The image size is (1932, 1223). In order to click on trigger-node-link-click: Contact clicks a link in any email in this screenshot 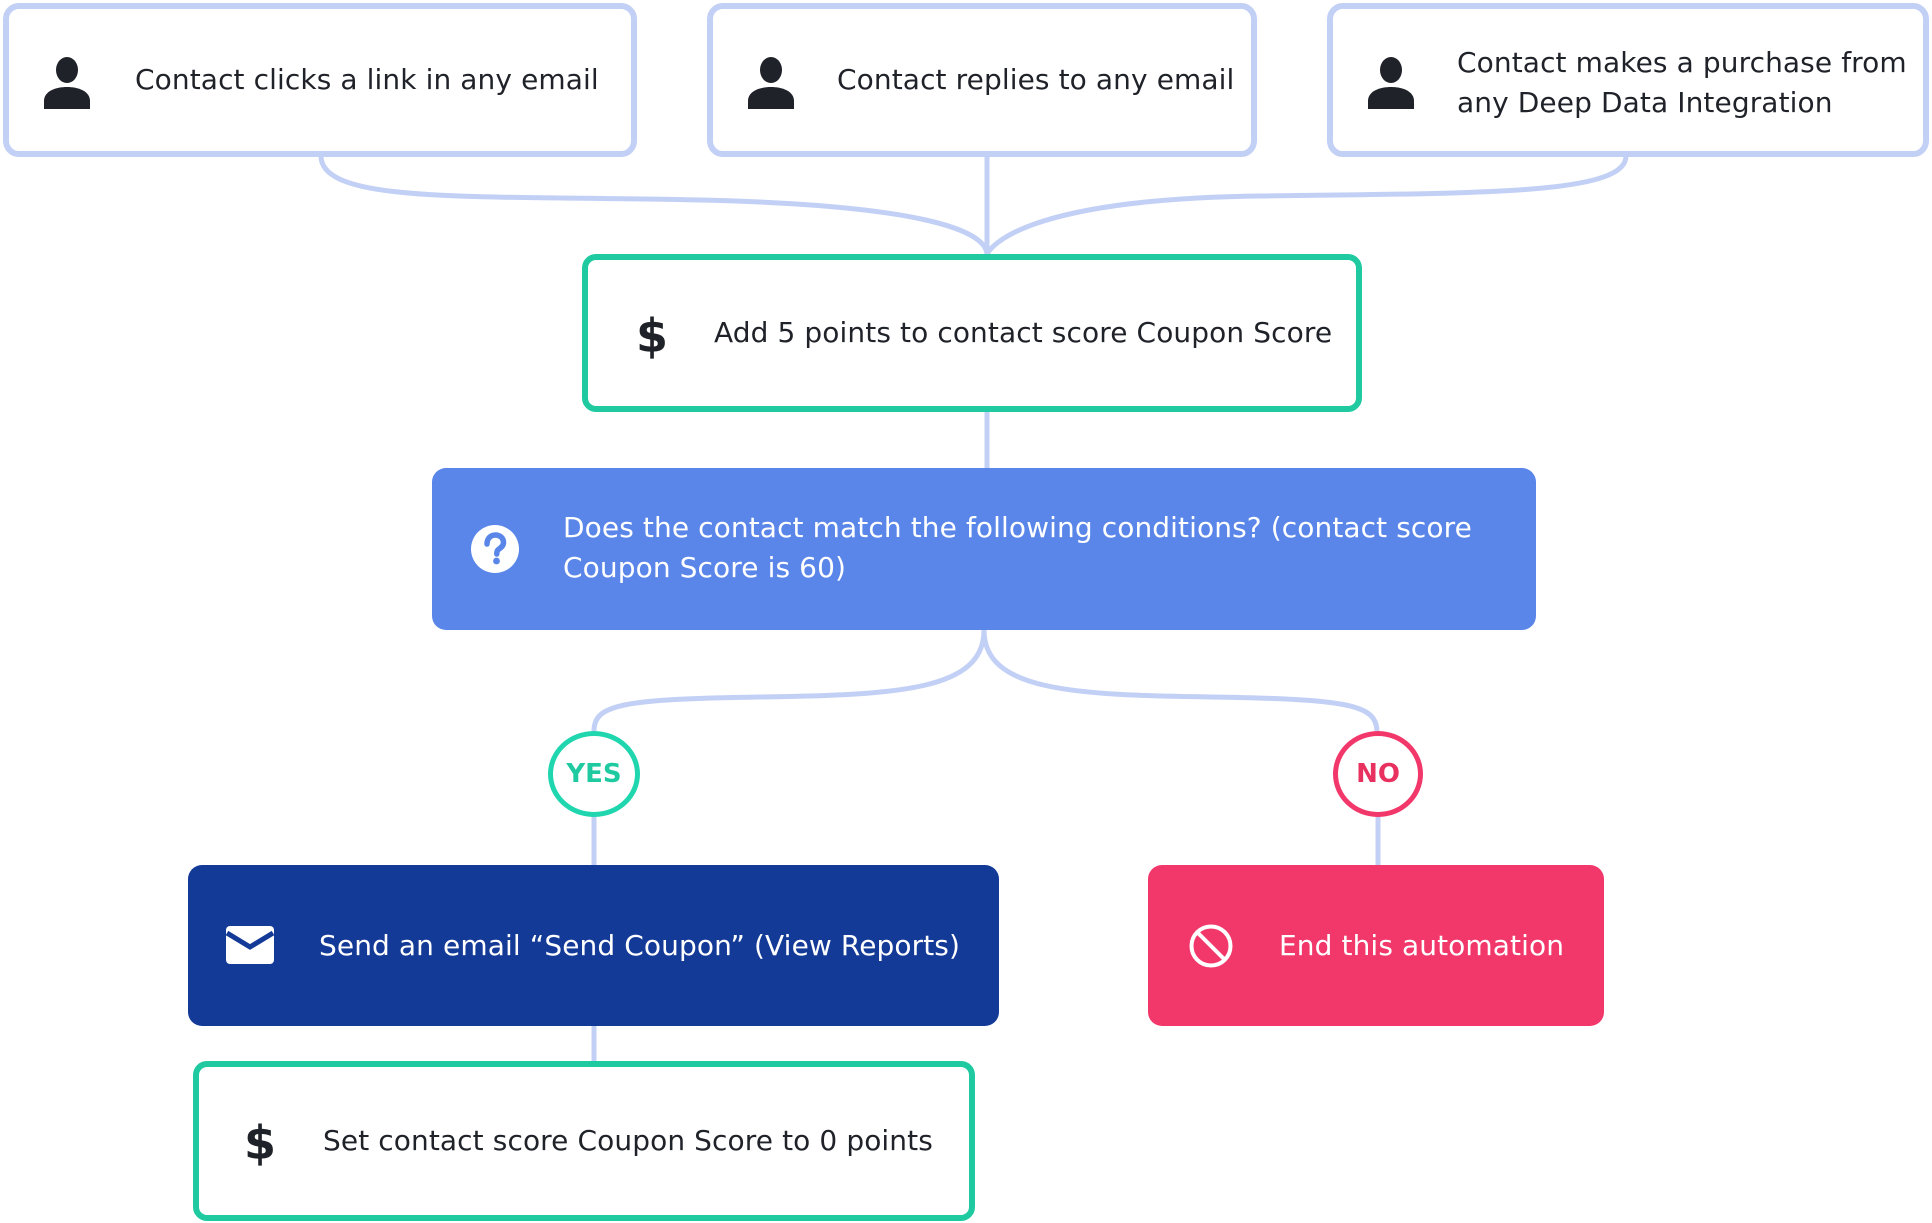, I will do `click(320, 80)`.